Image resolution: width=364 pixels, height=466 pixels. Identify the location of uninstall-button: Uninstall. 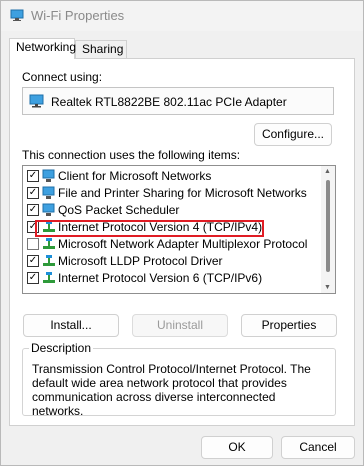
(180, 325).